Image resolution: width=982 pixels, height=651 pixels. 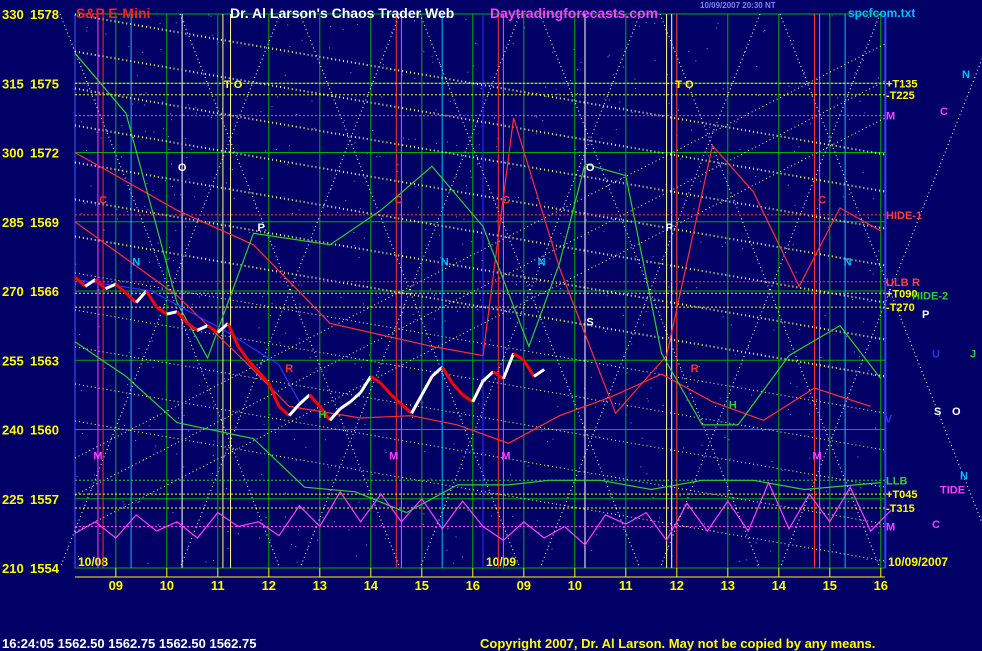 What do you see at coordinates (900, 96) in the screenshot?
I see `level-label: -T225` at bounding box center [900, 96].